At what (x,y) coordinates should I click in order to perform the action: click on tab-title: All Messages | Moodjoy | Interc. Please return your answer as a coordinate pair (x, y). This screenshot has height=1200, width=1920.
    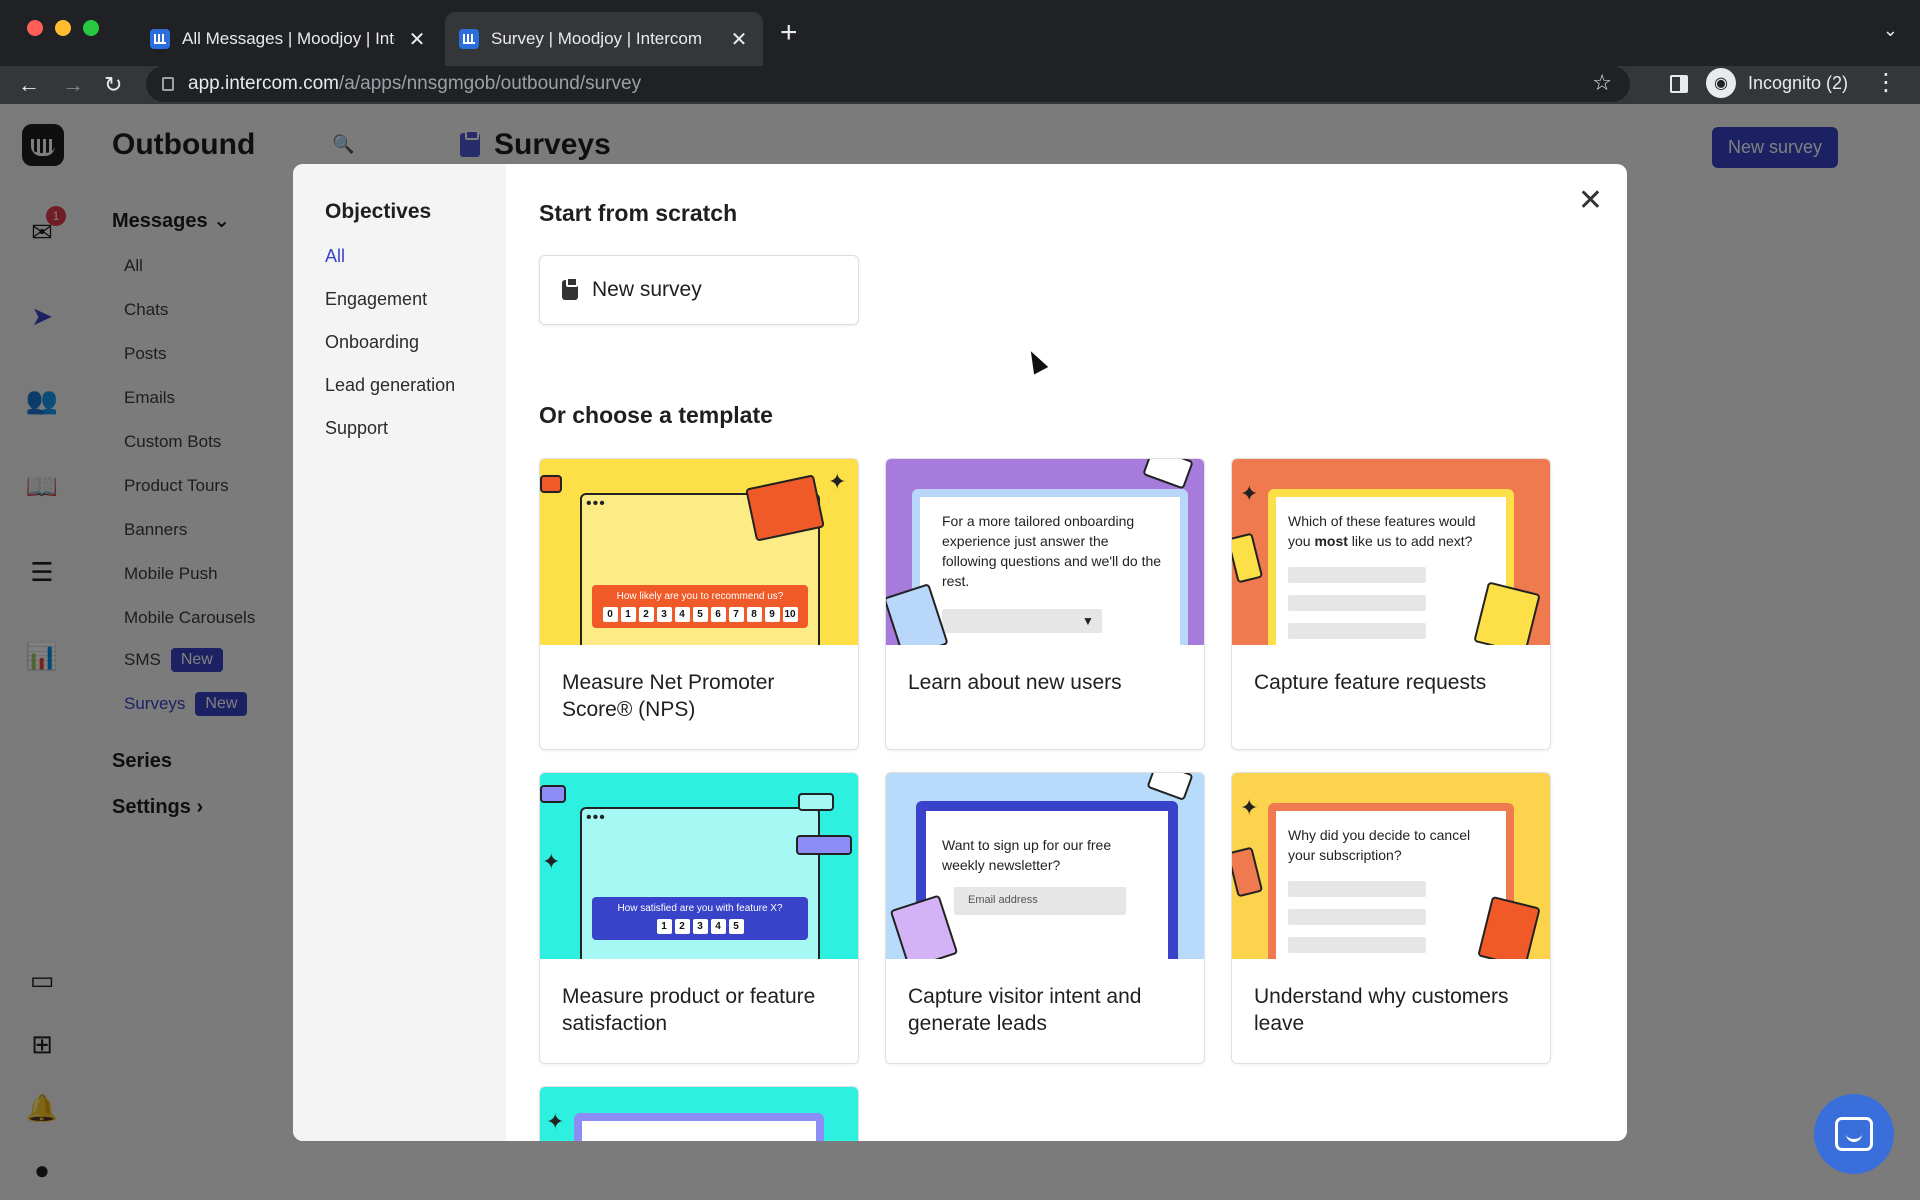
    Looking at the image, I should click on (288, 38).